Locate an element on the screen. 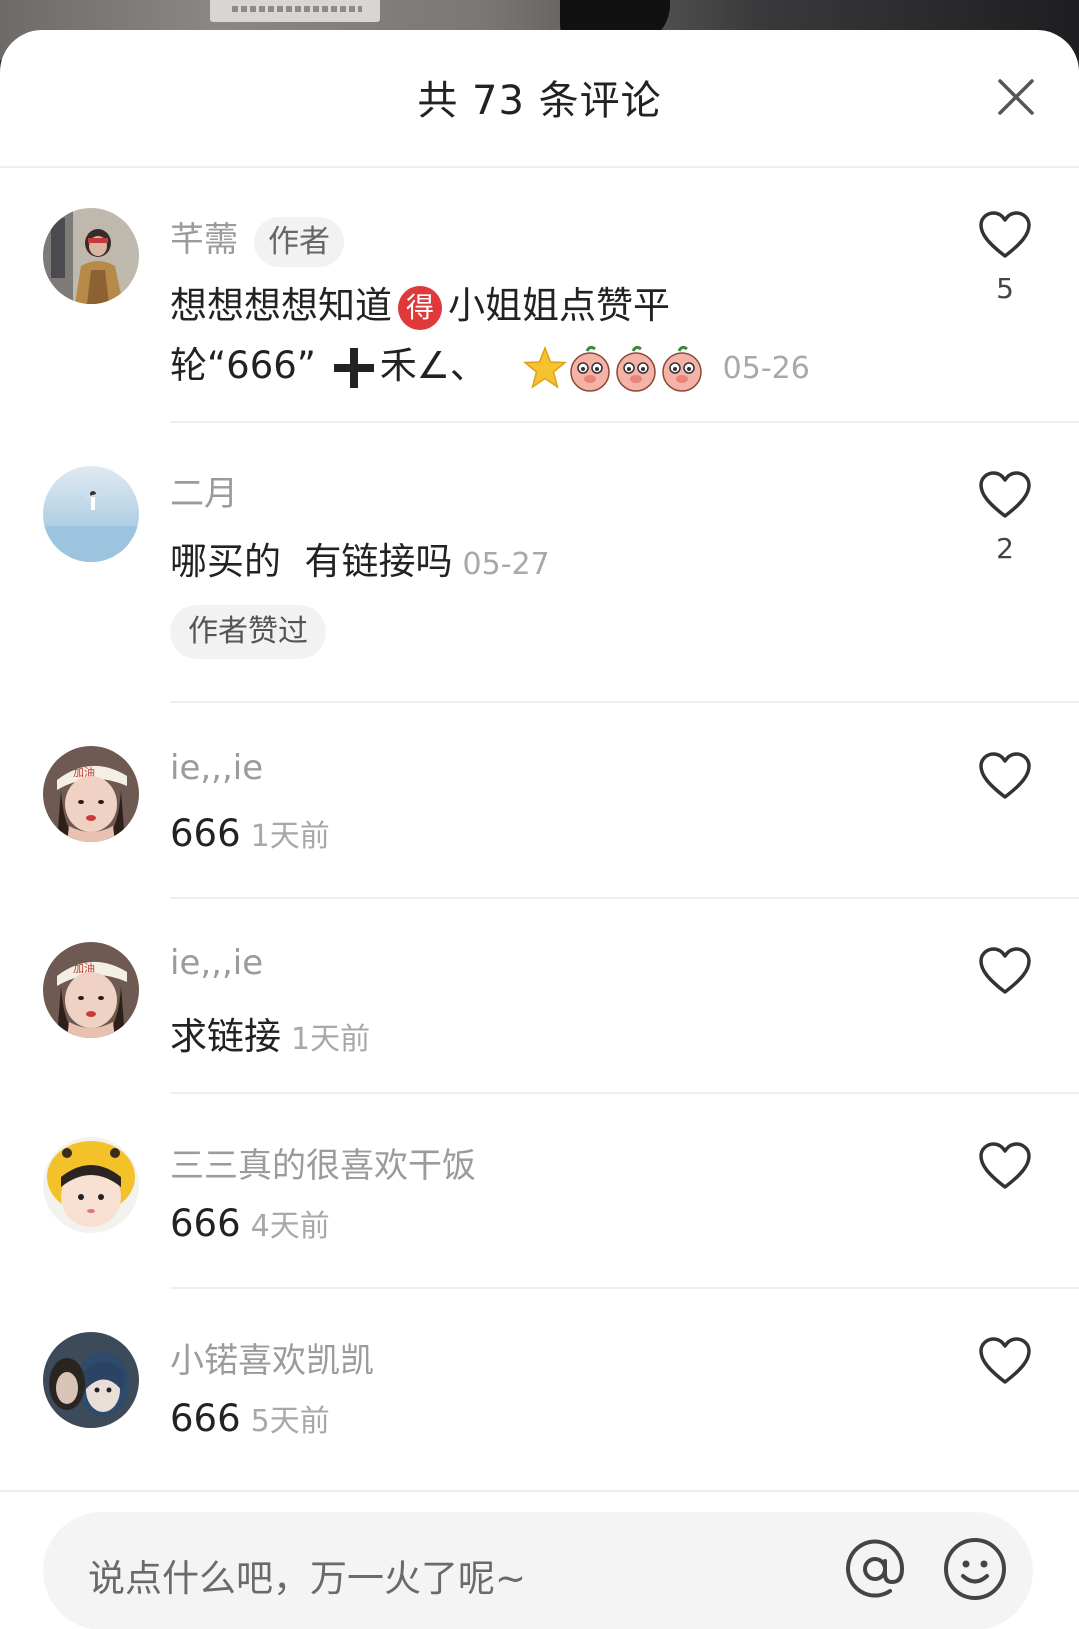 This screenshot has width=1079, height=1629. comment-author-name: 三三真的很喜欢干饭 is located at coordinates (323, 1162).